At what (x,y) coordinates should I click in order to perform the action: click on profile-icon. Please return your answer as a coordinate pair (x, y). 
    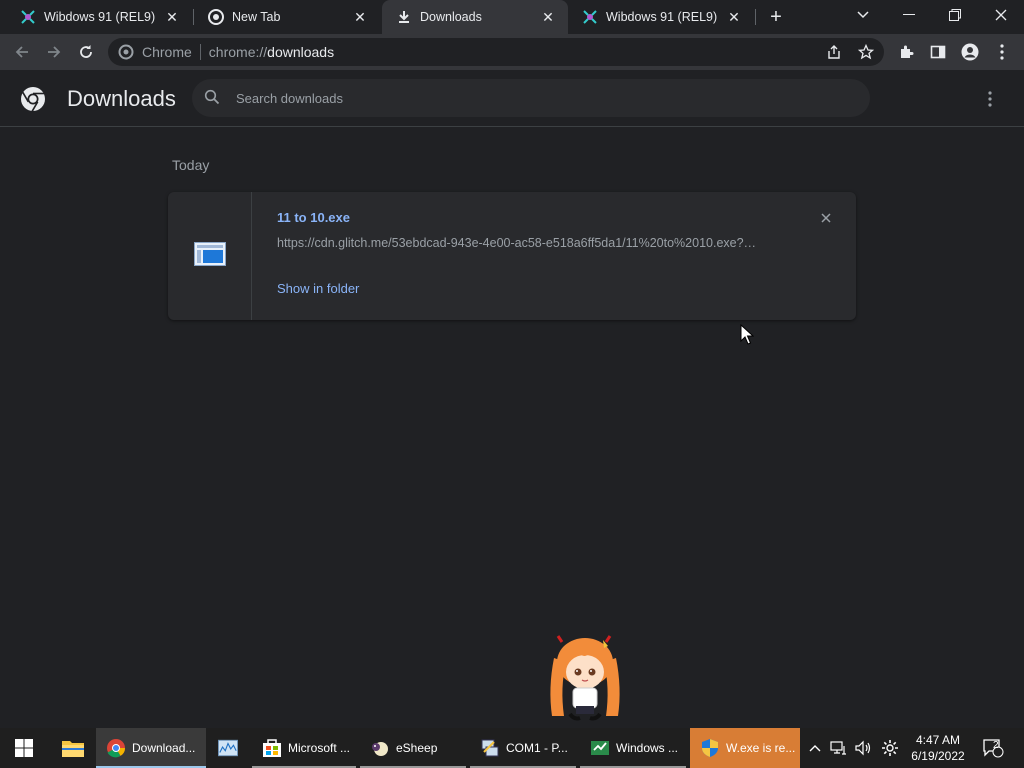
    Looking at the image, I should click on (970, 52).